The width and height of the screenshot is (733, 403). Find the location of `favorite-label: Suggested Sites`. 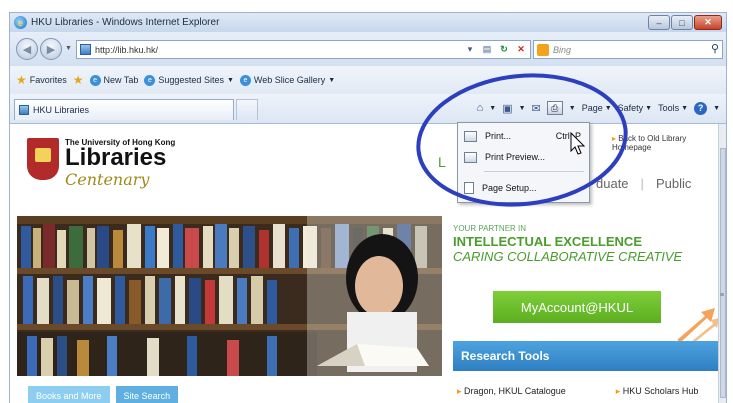

favorite-label: Suggested Sites is located at coordinates (191, 80).